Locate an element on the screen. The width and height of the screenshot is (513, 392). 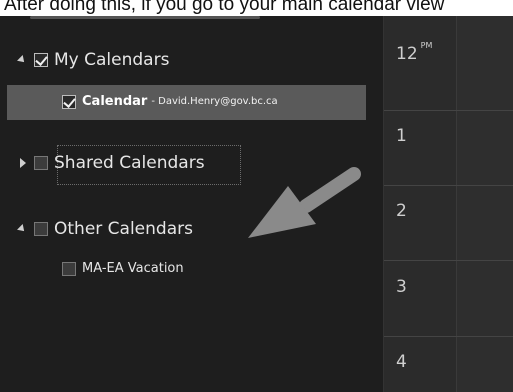
hour-number: 4 is located at coordinates (401, 362).